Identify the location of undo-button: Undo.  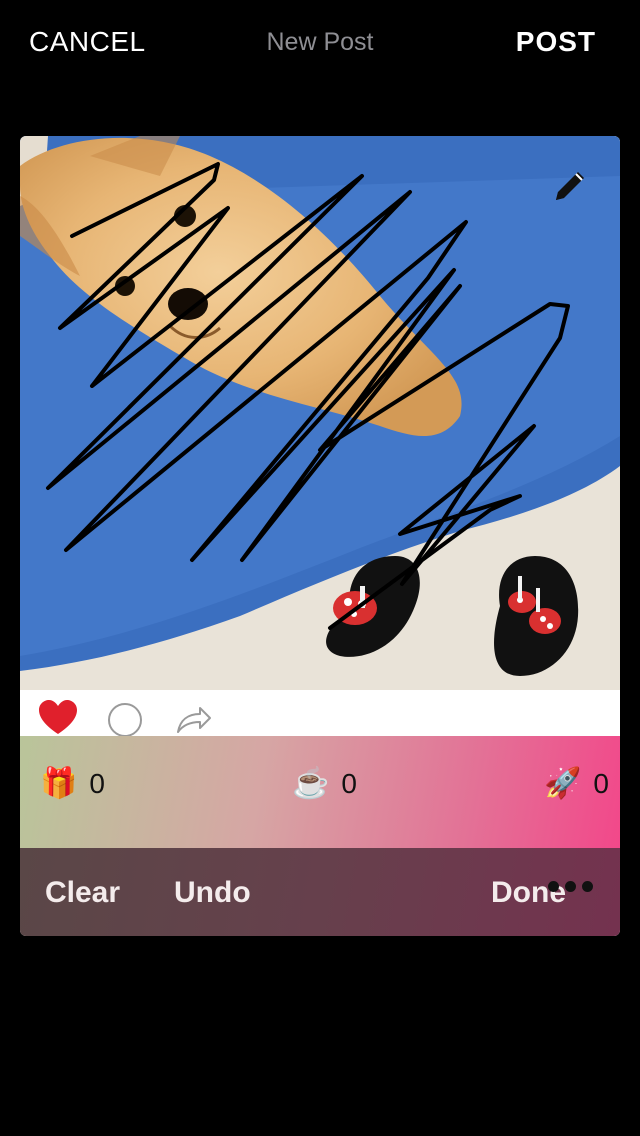
(212, 893).